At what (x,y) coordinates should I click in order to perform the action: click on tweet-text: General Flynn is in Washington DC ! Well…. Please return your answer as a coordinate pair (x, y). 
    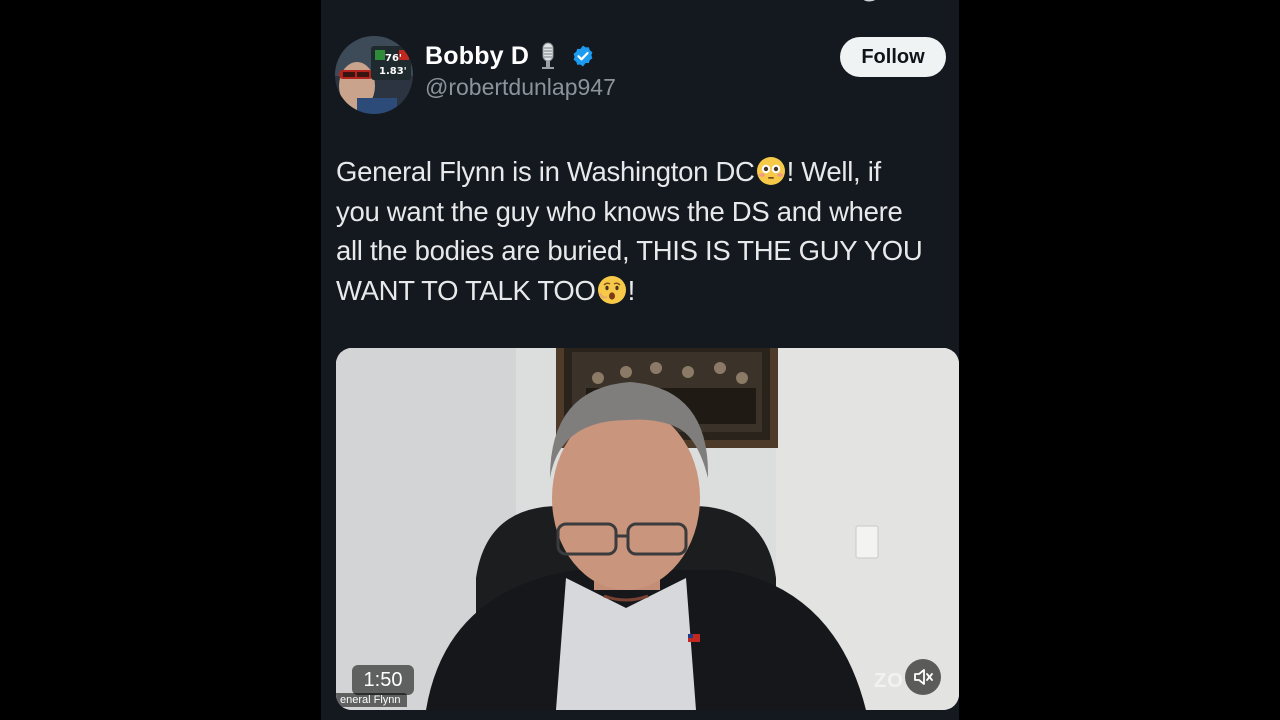
    Looking at the image, I should click on (646, 231).